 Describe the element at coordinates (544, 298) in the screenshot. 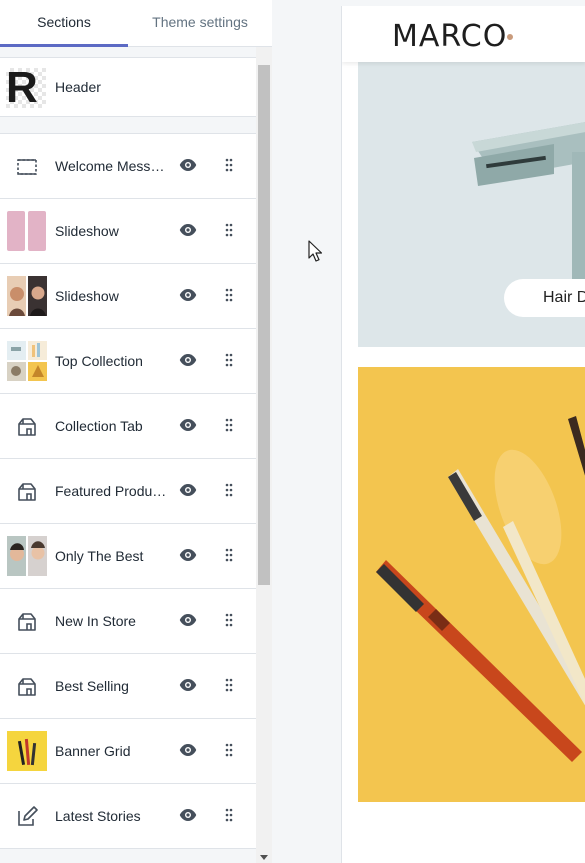

I see `hair-dryer-button: Hair D` at that location.